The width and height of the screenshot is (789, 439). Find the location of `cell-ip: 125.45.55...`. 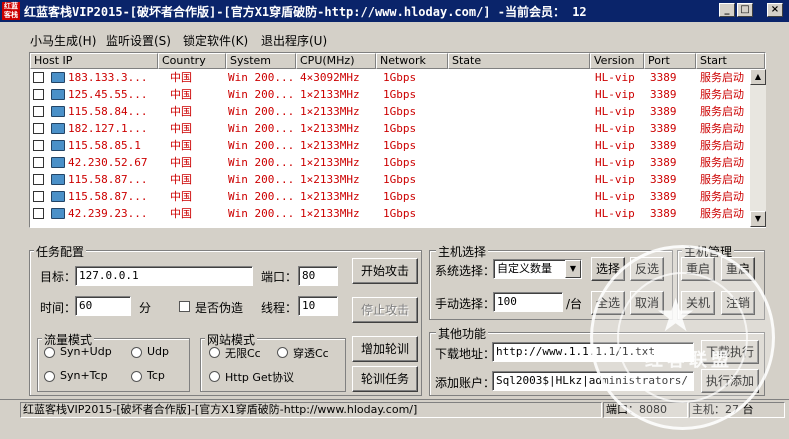

cell-ip: 125.45.55... is located at coordinates (108, 94).